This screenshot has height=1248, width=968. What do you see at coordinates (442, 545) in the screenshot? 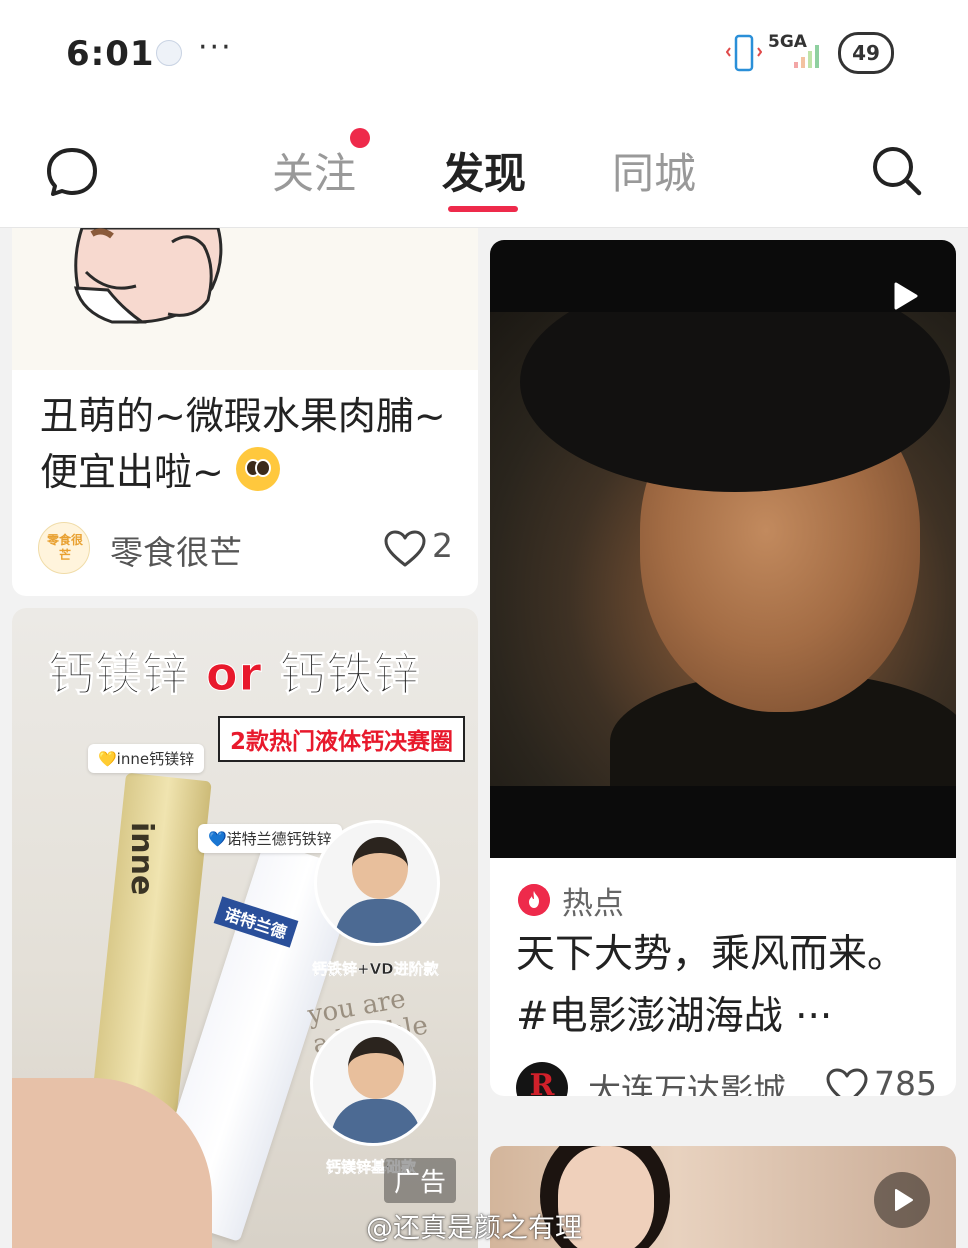
I see `like-count: 2` at bounding box center [442, 545].